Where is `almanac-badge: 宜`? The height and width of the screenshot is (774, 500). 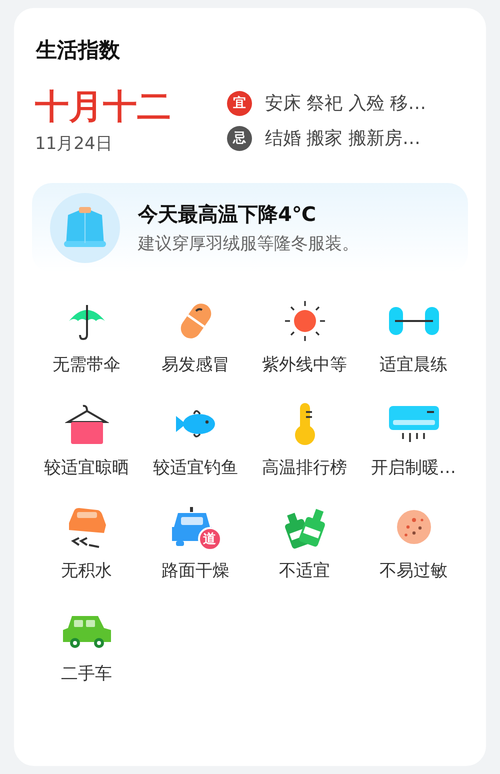 almanac-badge: 宜 is located at coordinates (239, 103).